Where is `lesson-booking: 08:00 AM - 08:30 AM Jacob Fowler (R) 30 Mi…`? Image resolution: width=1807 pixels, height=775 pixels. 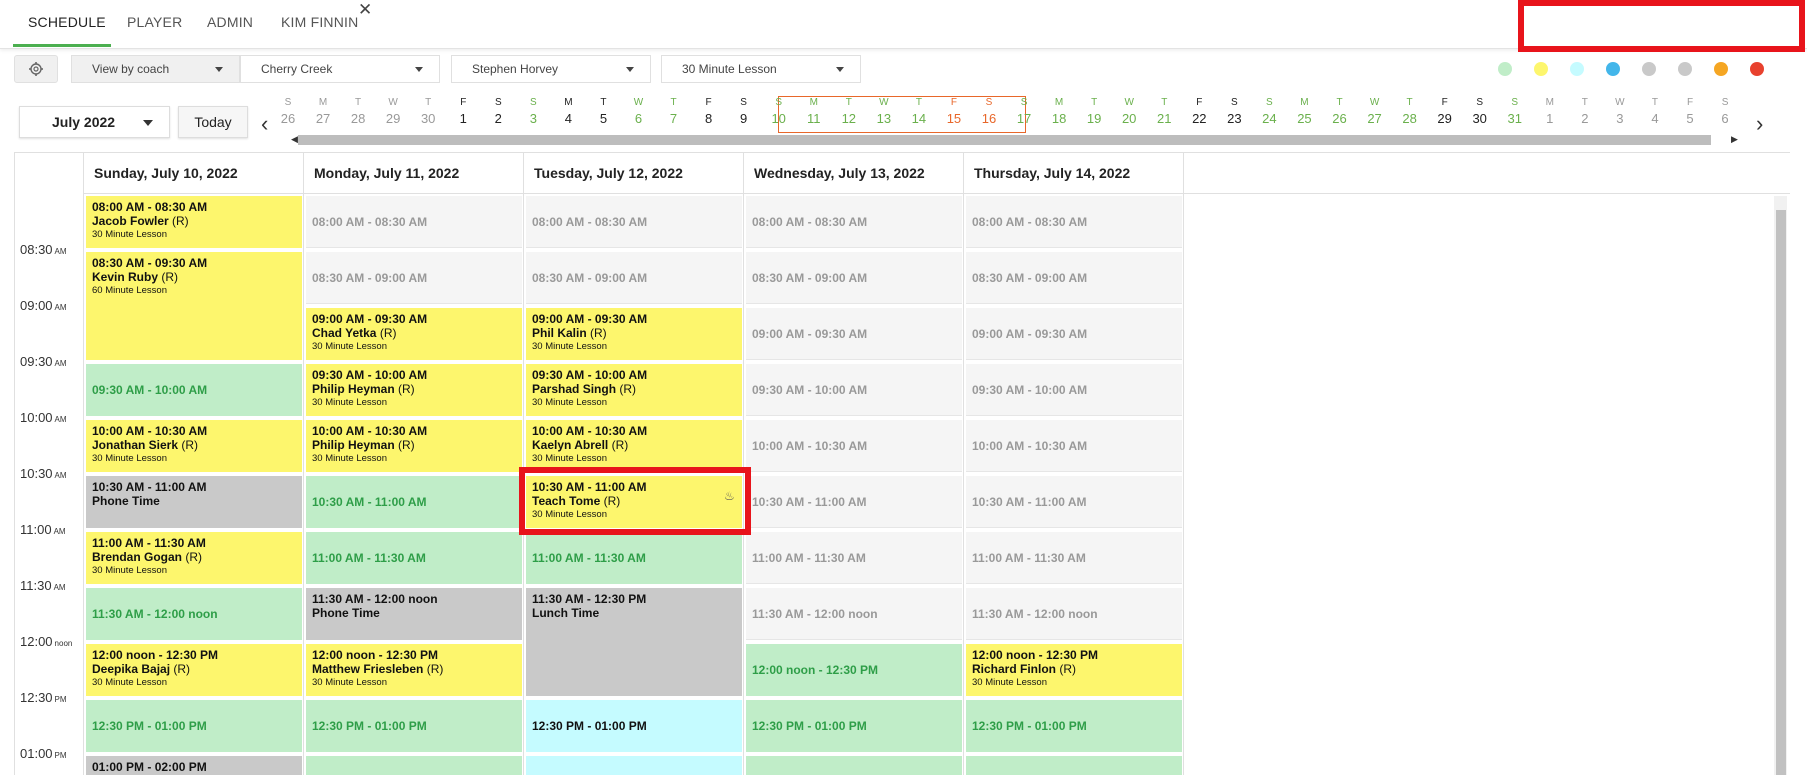
lesson-booking: 08:00 AM - 08:30 AM Jacob Fowler (R) 30 Mi… is located at coordinates (194, 222).